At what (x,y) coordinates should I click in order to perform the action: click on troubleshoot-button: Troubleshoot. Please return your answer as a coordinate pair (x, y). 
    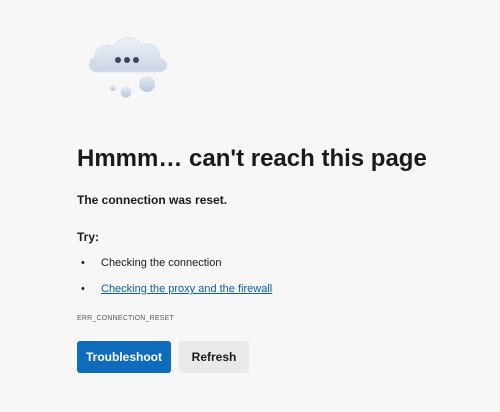
    Looking at the image, I should click on (124, 357).